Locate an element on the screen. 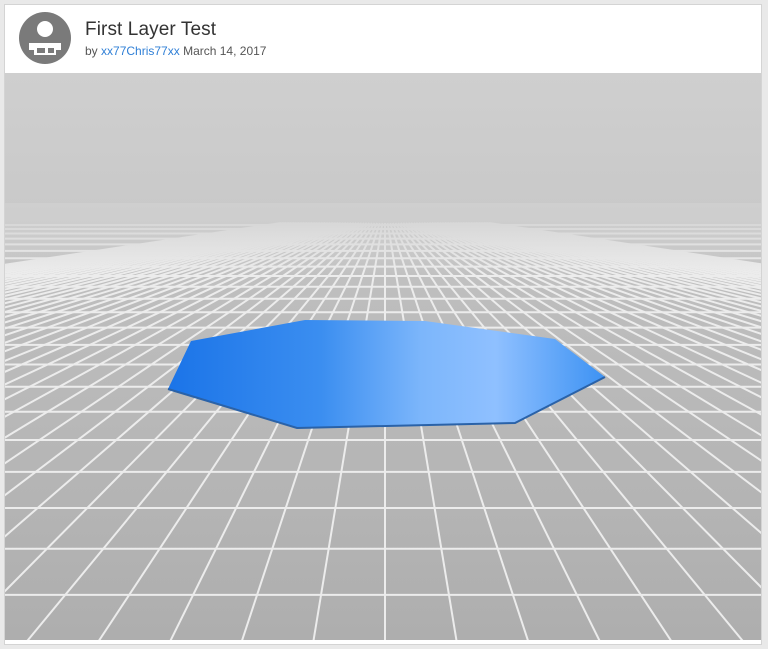  post-date: March 14, 2017 is located at coordinates (225, 51).